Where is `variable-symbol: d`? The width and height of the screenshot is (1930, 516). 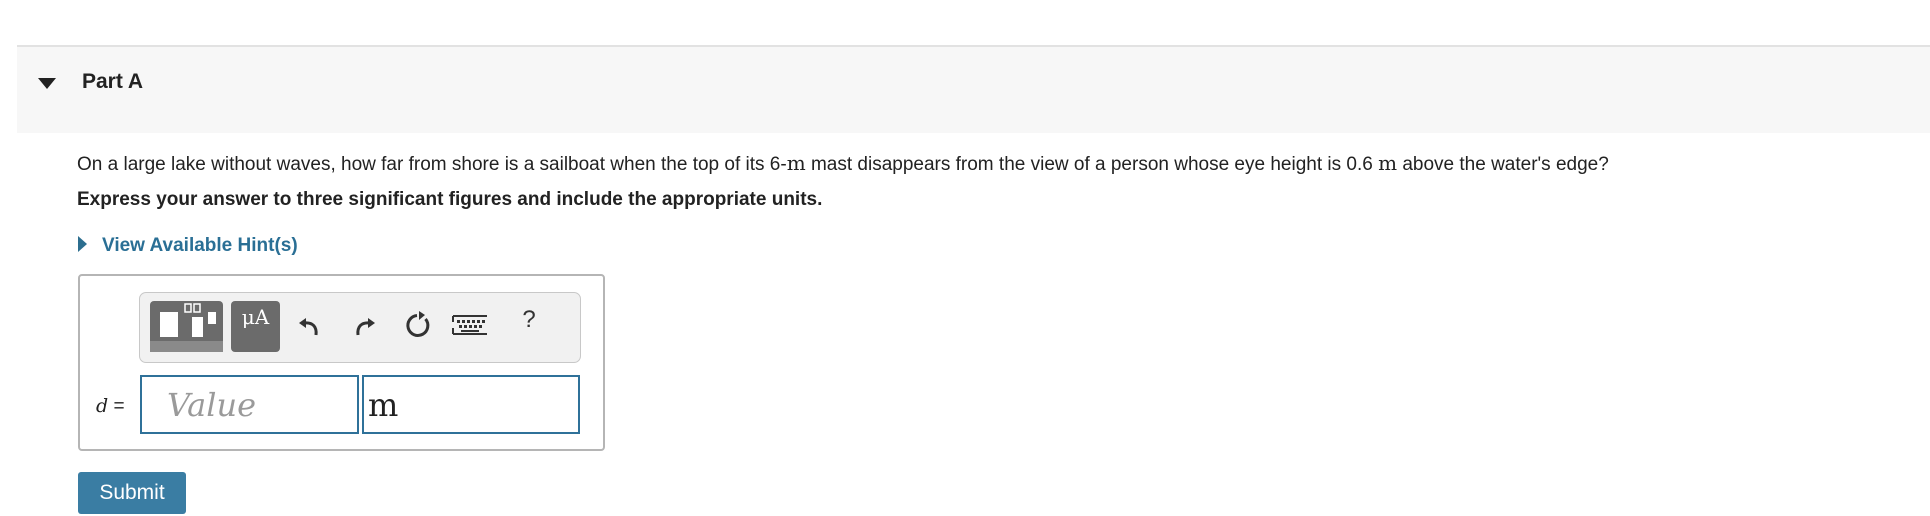
variable-symbol: d is located at coordinates (102, 406).